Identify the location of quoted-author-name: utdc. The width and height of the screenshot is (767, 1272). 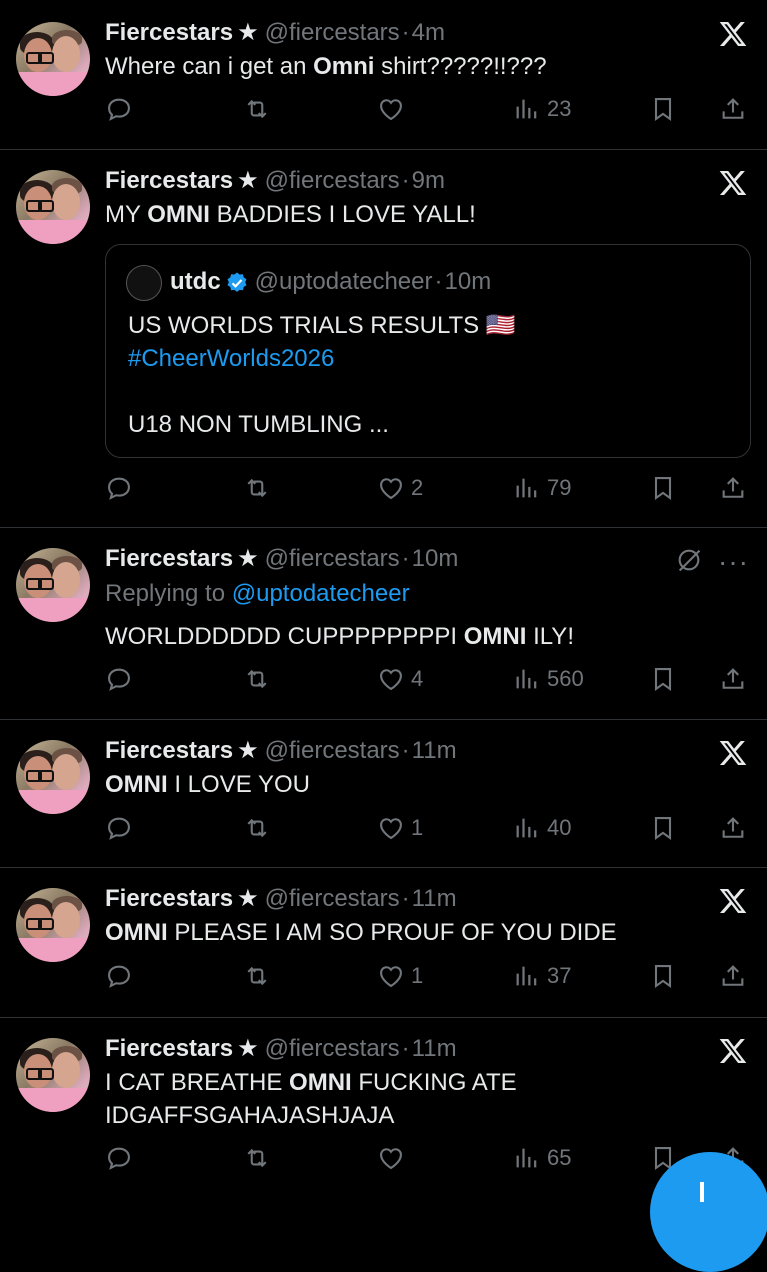
(195, 281).